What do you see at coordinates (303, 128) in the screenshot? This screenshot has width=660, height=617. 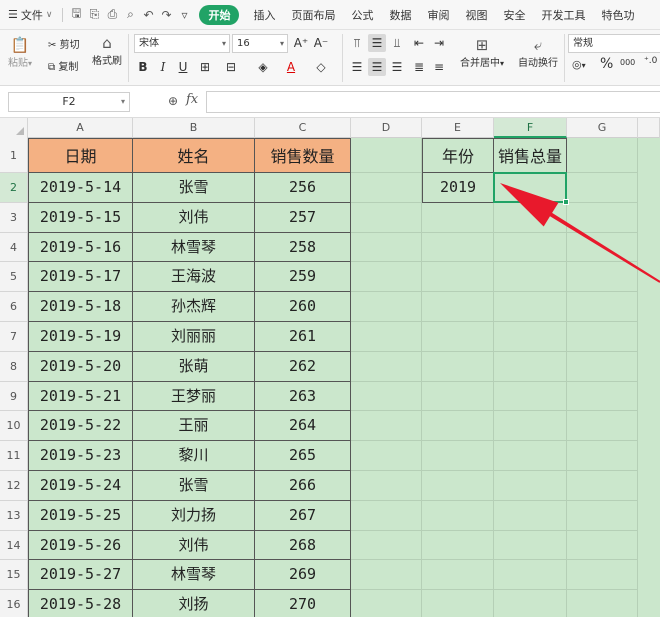 I see `column-header-c: C` at bounding box center [303, 128].